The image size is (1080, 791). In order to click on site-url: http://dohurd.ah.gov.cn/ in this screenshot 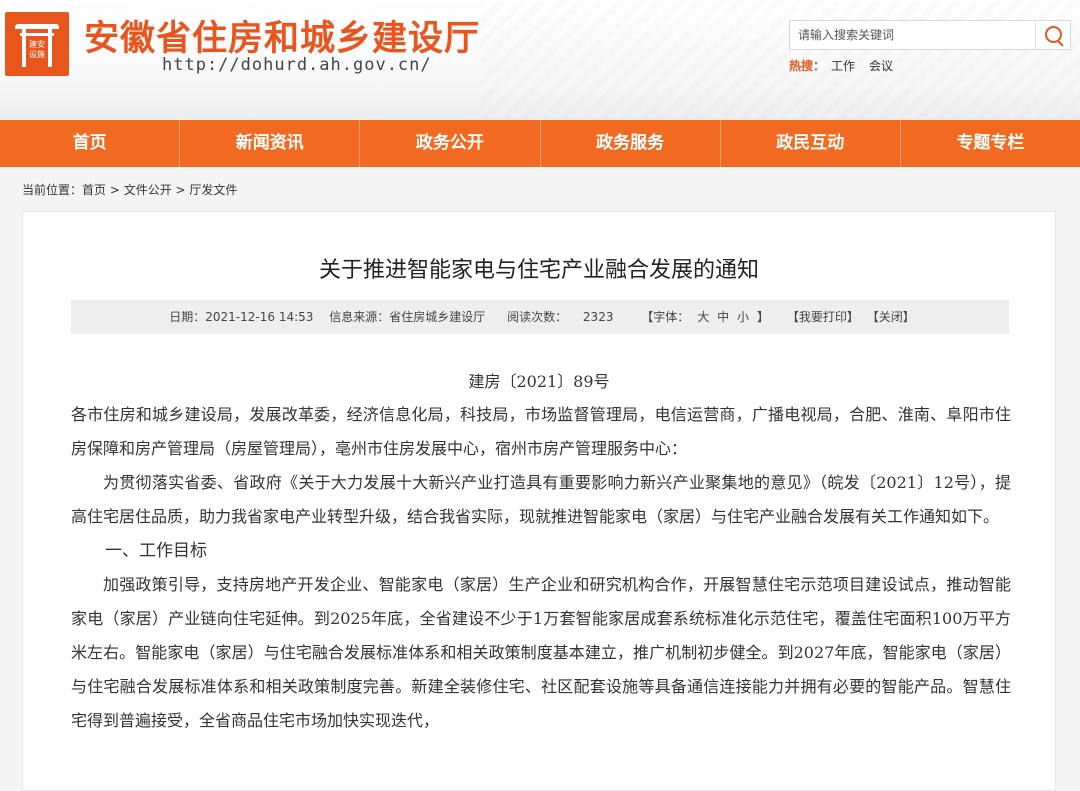, I will do `click(297, 65)`.